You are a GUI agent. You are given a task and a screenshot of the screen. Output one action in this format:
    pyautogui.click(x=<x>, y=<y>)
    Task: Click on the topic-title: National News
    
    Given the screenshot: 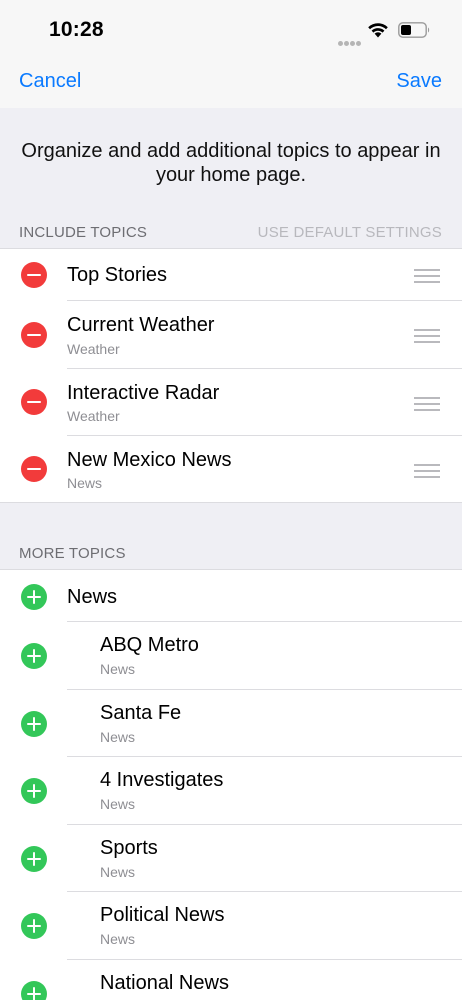 What is the action you would take?
    pyautogui.click(x=164, y=983)
    